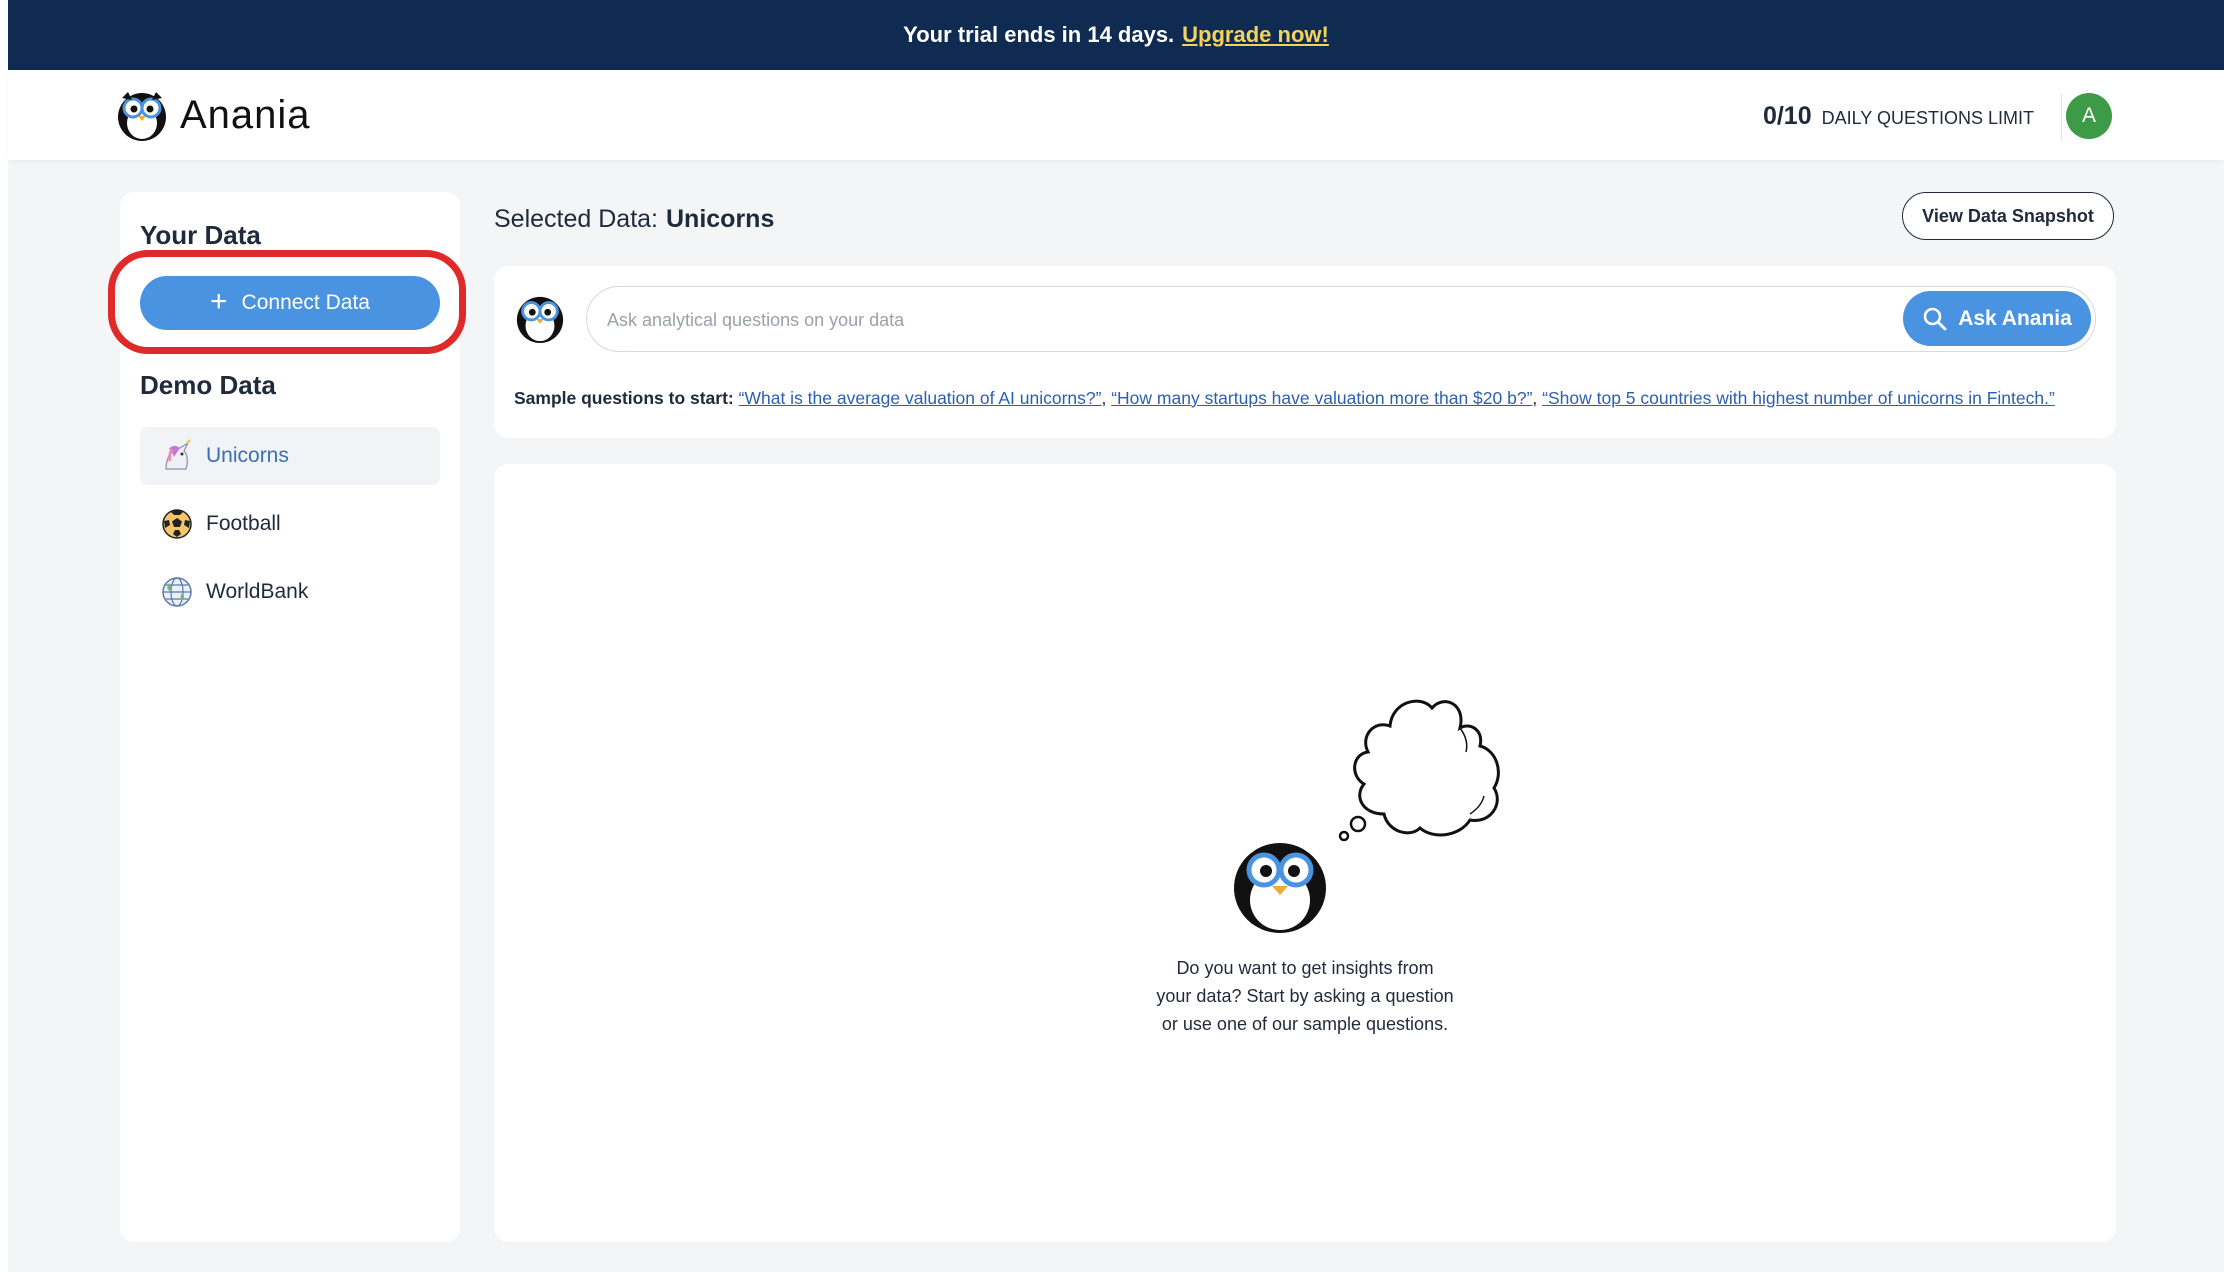 The image size is (2224, 1272). What do you see at coordinates (142, 116) in the screenshot?
I see `owl-logo-icon` at bounding box center [142, 116].